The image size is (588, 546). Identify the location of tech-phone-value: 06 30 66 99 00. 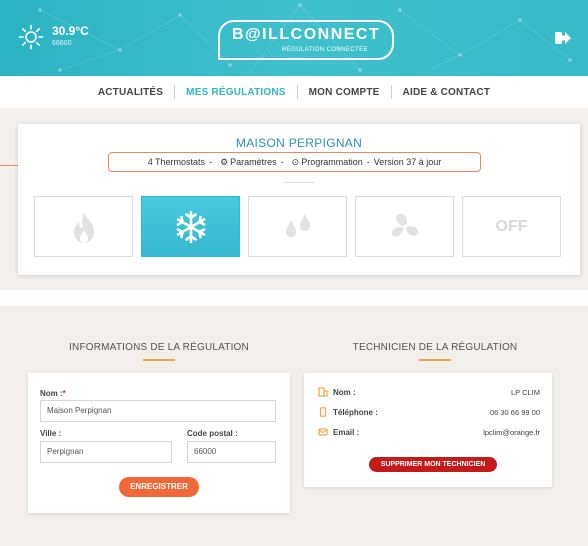
(514, 412).